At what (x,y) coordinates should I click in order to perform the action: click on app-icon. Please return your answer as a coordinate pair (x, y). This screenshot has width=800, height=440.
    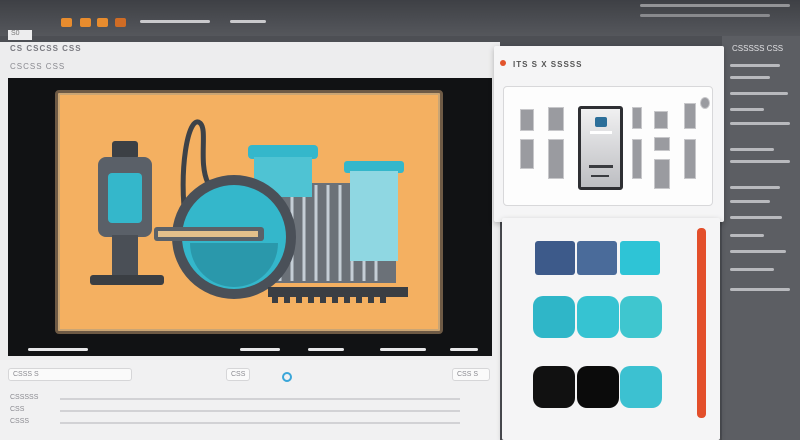
    Looking at the image, I should click on (601, 122).